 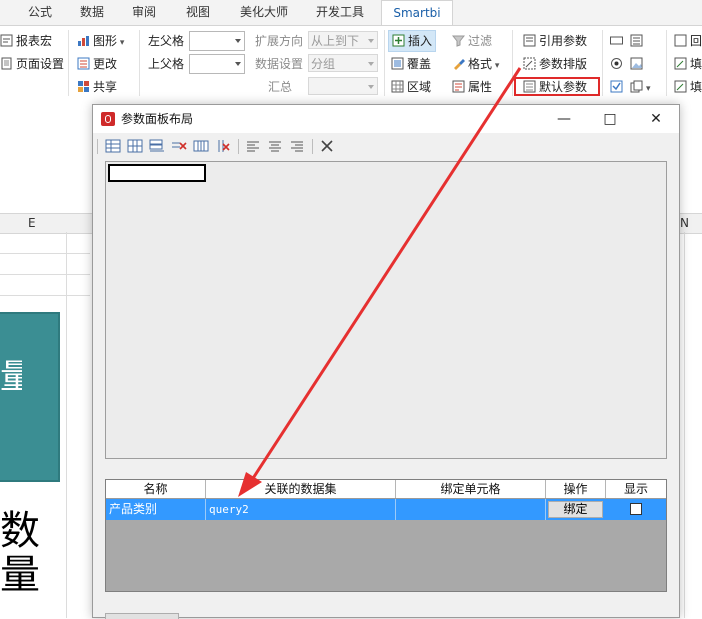 I want to click on ref-param-button: 引用参数, so click(x=555, y=41).